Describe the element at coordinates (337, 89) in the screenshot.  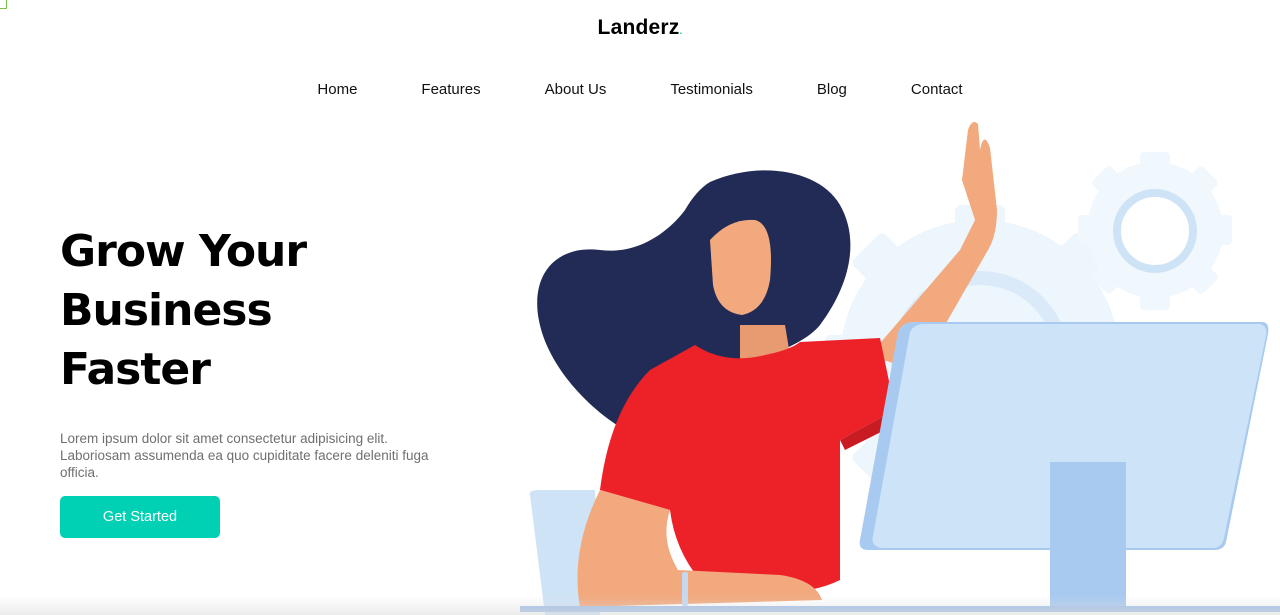
I see `nav-item-home: Home` at that location.